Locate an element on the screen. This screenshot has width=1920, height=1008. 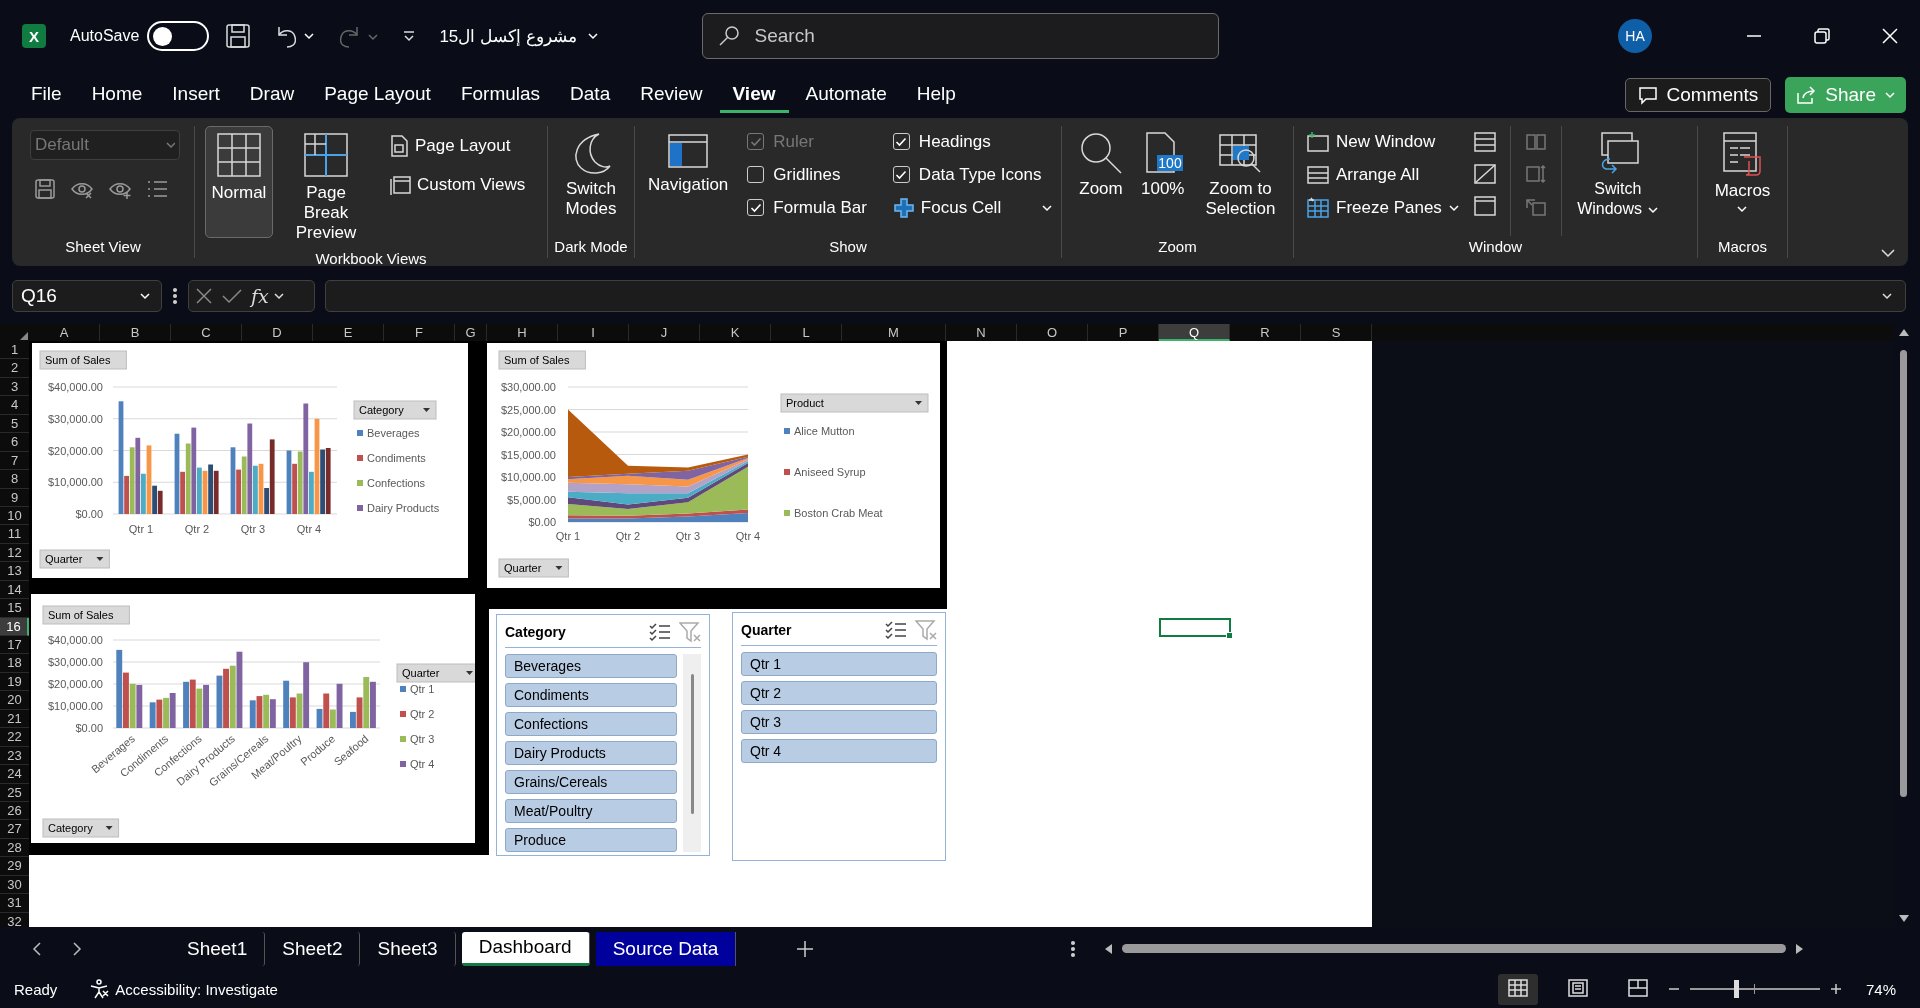
sheet-tab: Sheet2 is located at coordinates (313, 948).